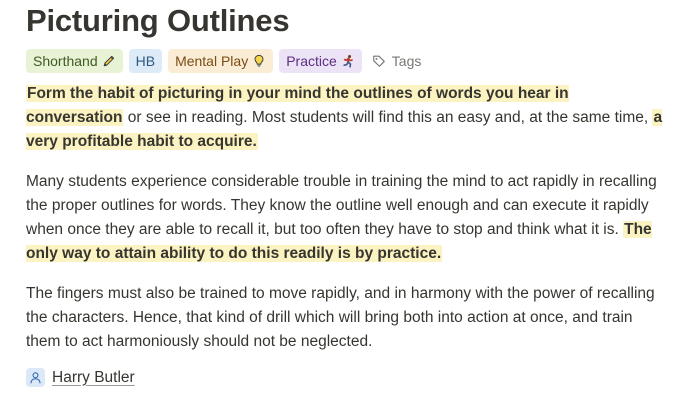 The height and width of the screenshot is (402, 687). I want to click on author-link: Harry Butler, so click(80, 377).